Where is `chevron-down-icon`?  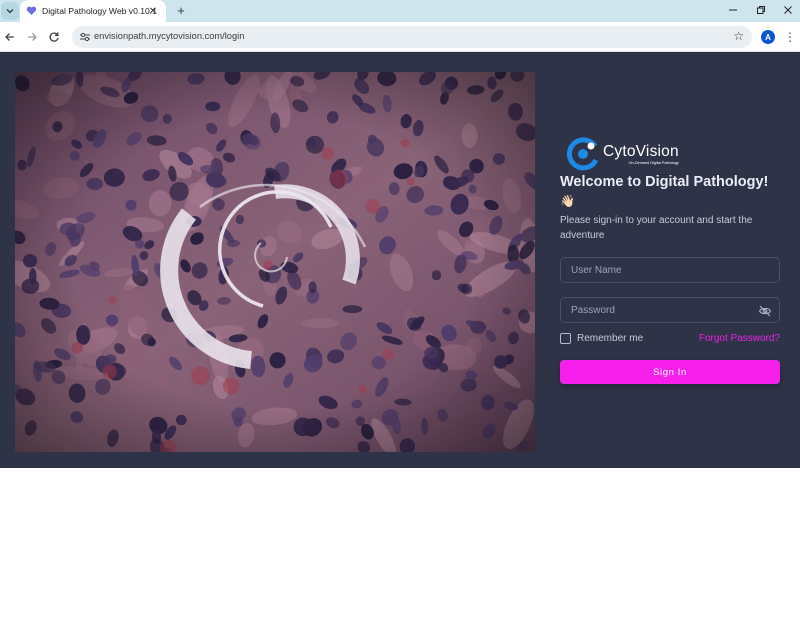
chevron-down-icon is located at coordinates (10, 11).